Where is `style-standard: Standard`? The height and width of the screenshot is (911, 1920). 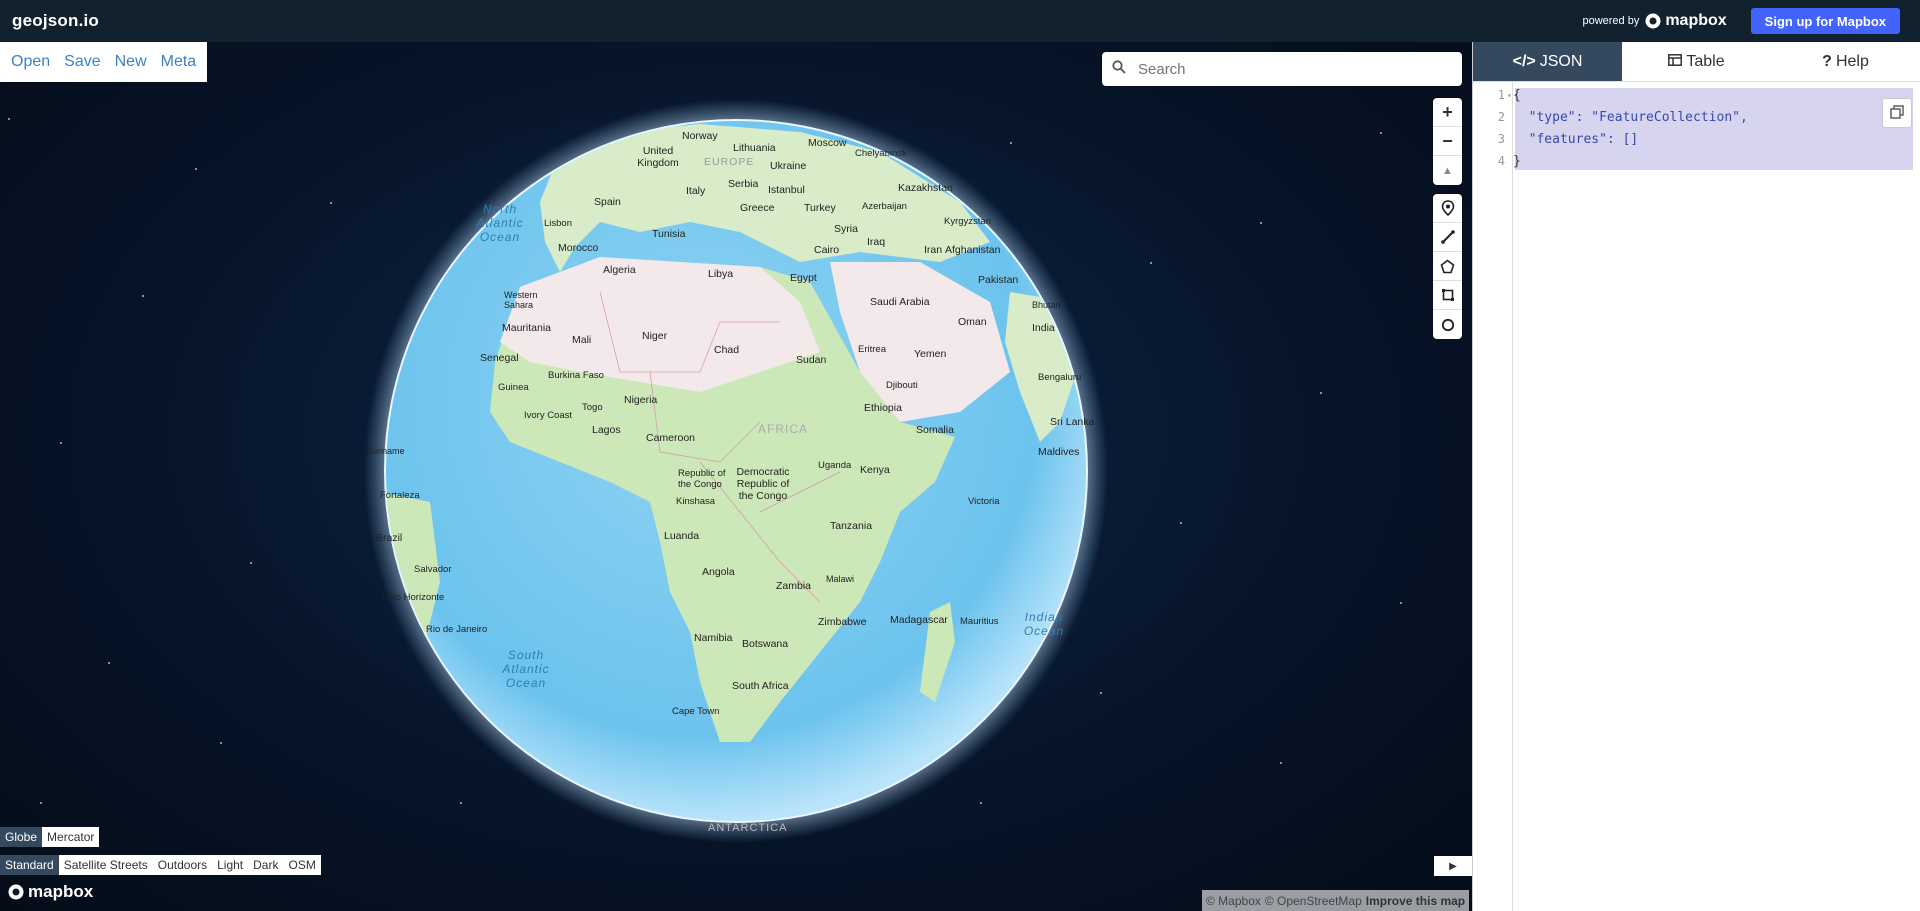 style-standard: Standard is located at coordinates (29, 865).